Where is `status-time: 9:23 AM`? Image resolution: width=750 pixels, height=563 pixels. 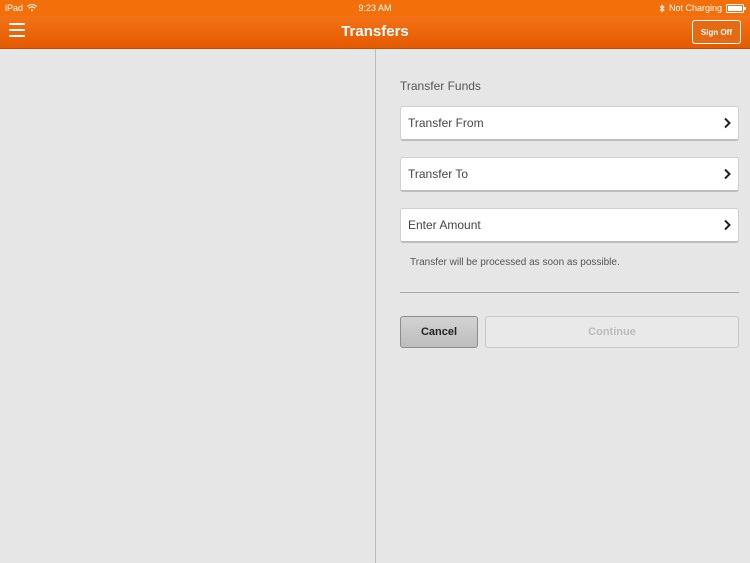
status-time: 9:23 AM is located at coordinates (375, 8).